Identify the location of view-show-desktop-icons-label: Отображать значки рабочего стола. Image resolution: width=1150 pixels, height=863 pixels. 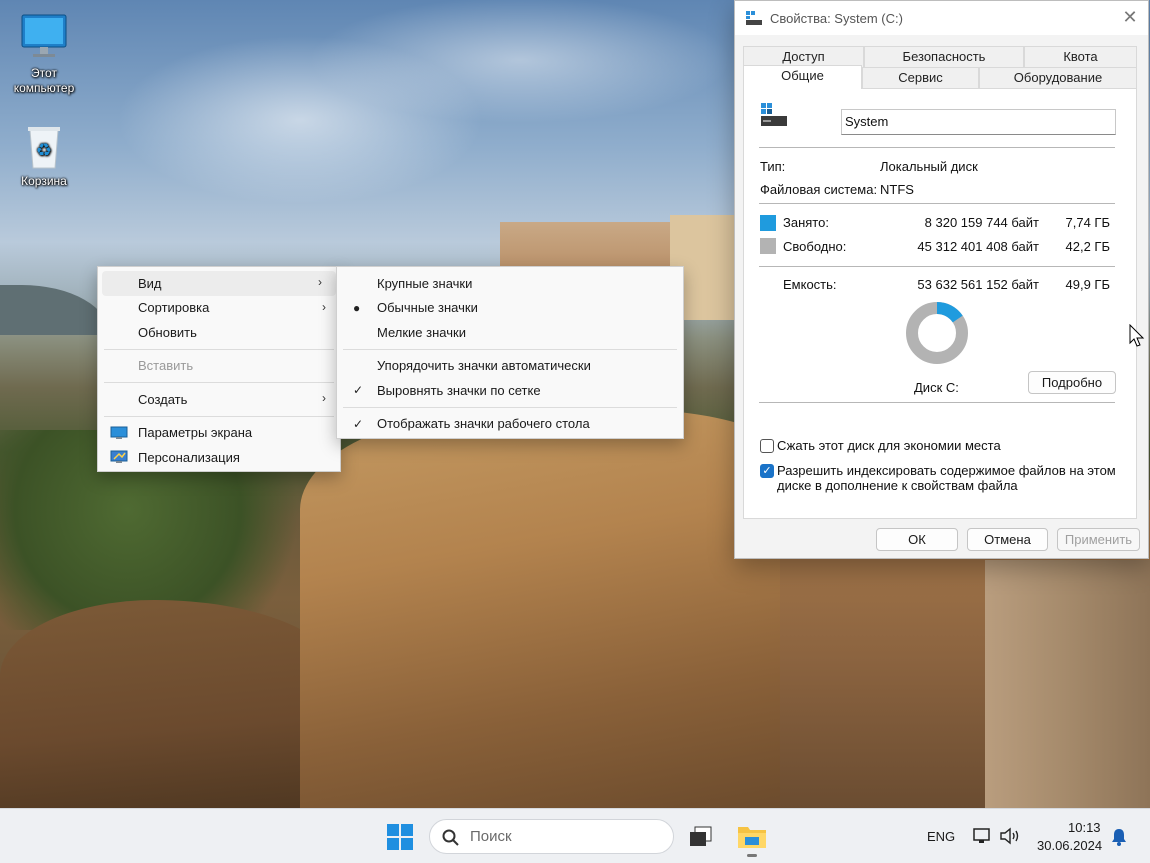
(483, 424).